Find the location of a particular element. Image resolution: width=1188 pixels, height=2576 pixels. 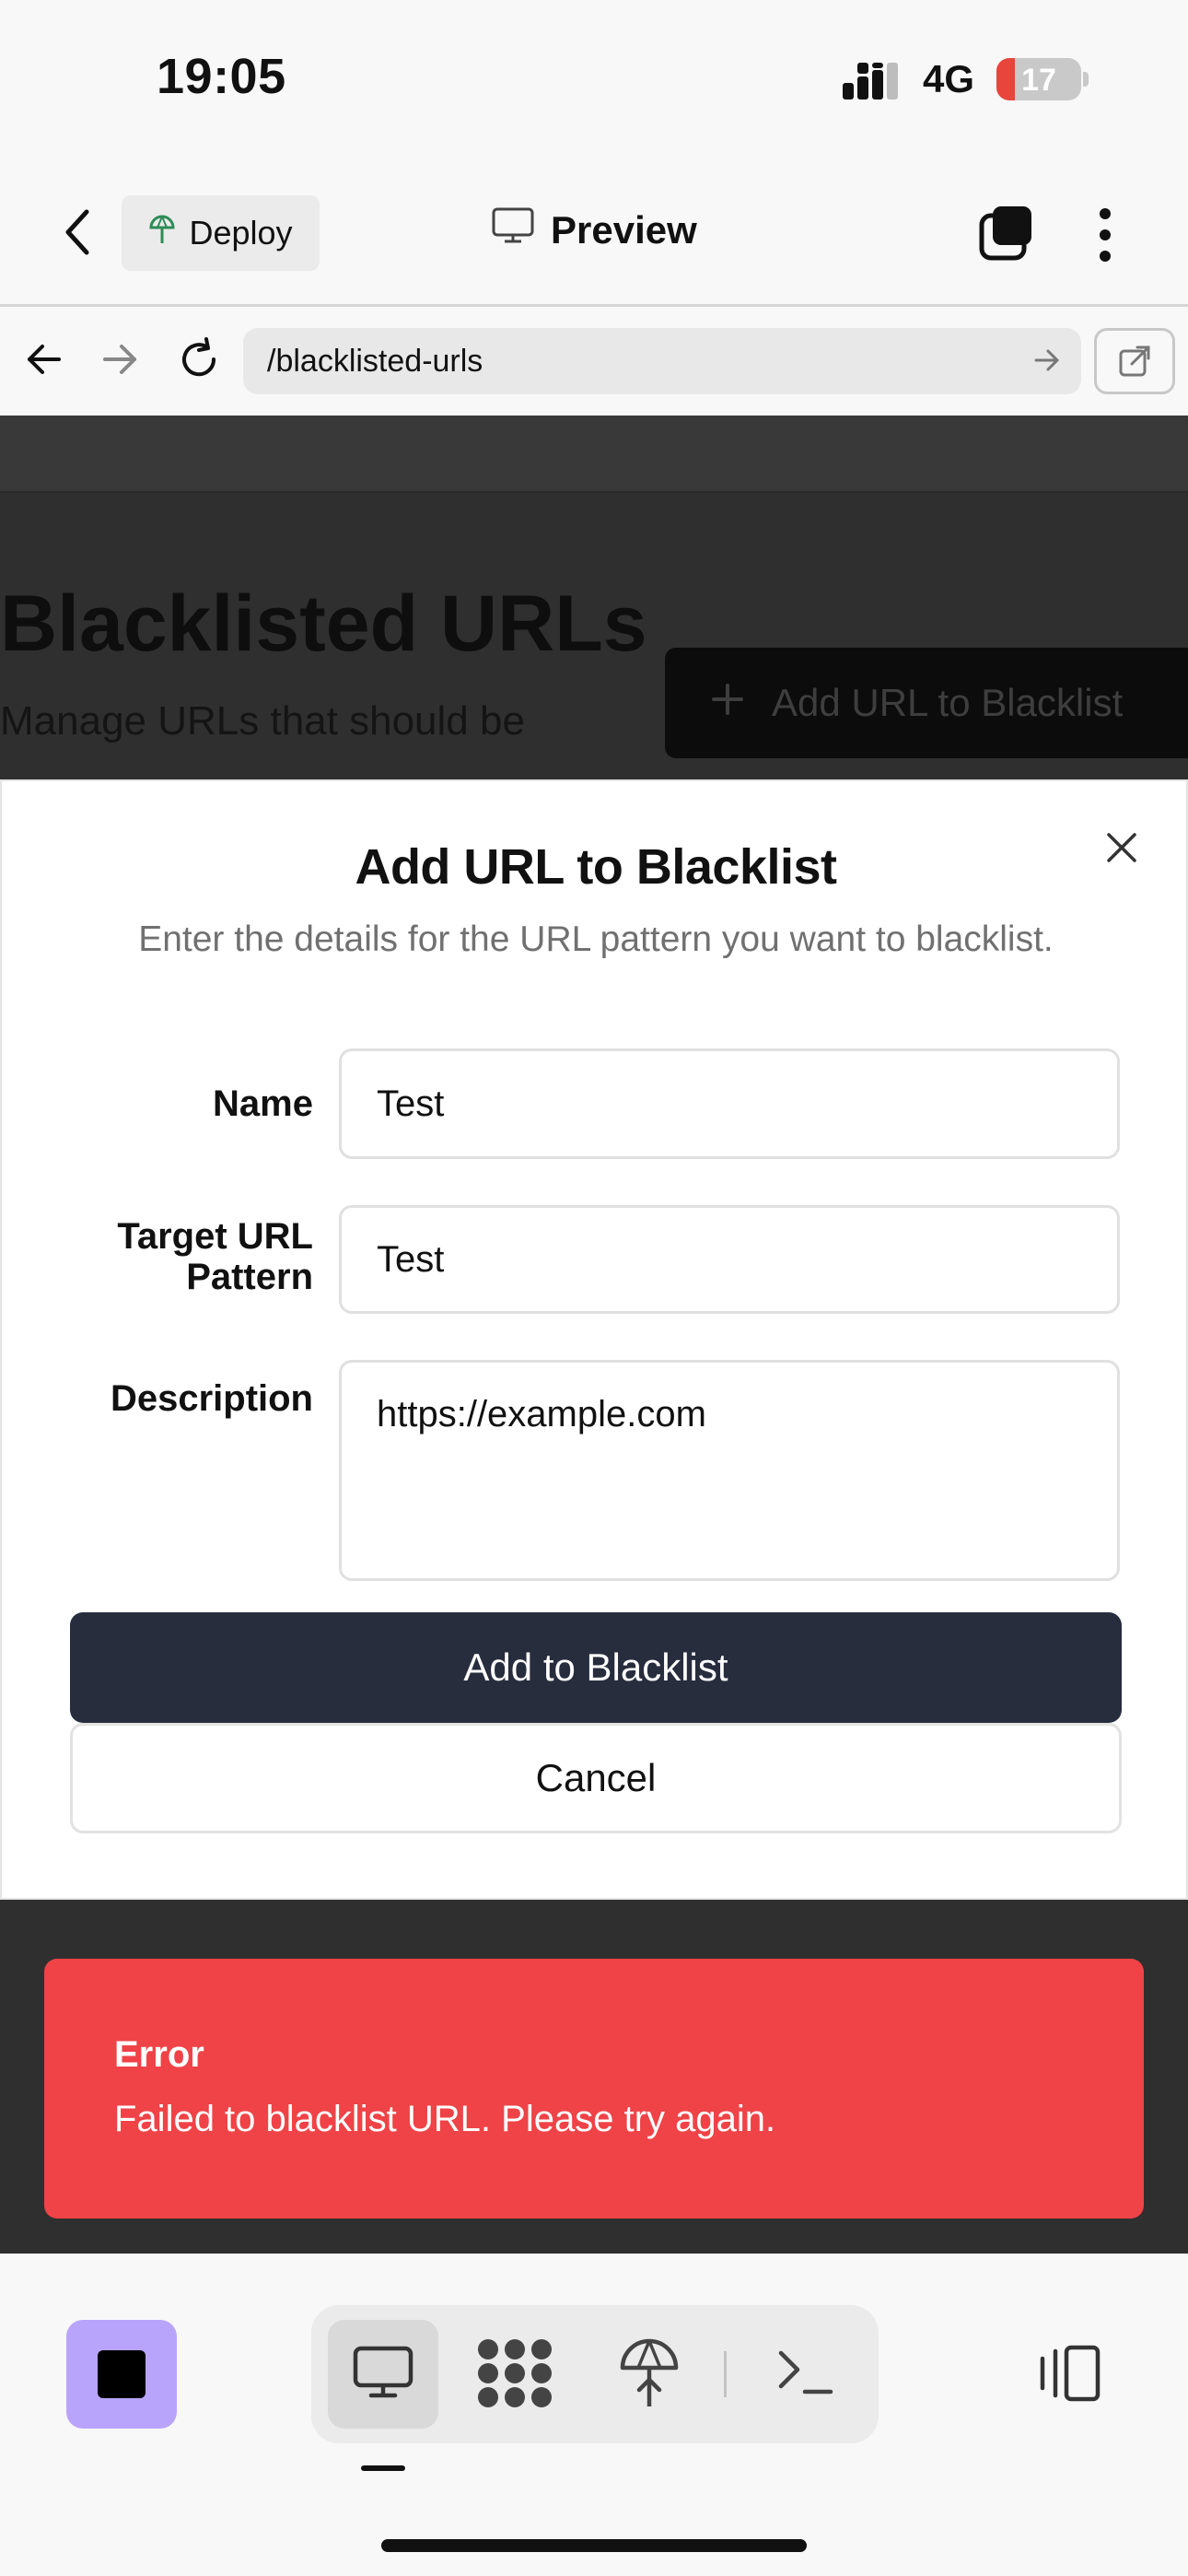

deploy-tab-icon is located at coordinates (649, 2375).